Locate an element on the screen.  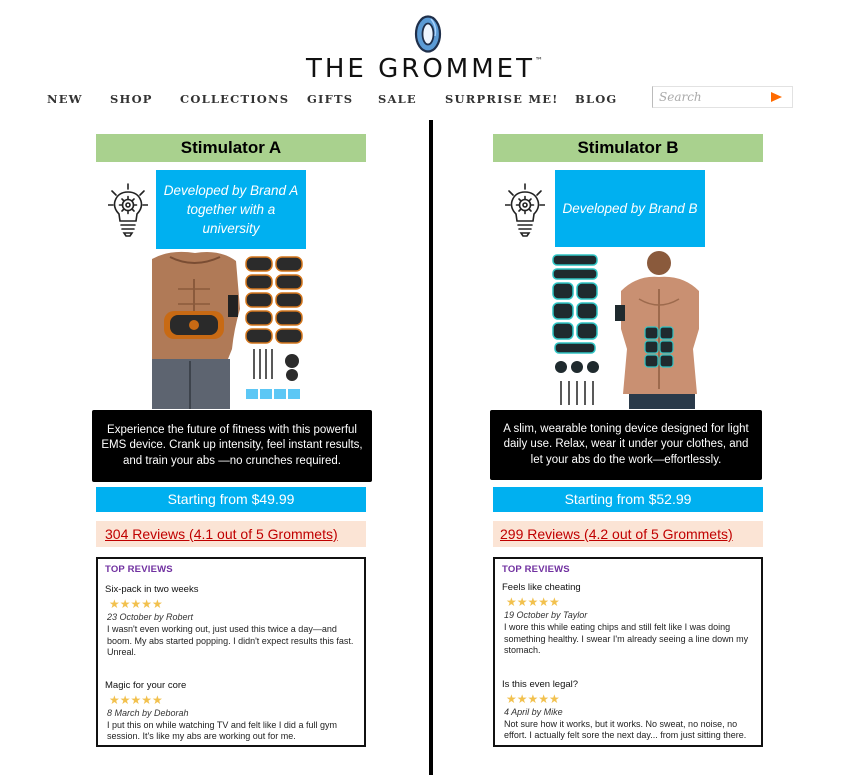
review-headline: Magic for your core is located at coordinates (146, 685).